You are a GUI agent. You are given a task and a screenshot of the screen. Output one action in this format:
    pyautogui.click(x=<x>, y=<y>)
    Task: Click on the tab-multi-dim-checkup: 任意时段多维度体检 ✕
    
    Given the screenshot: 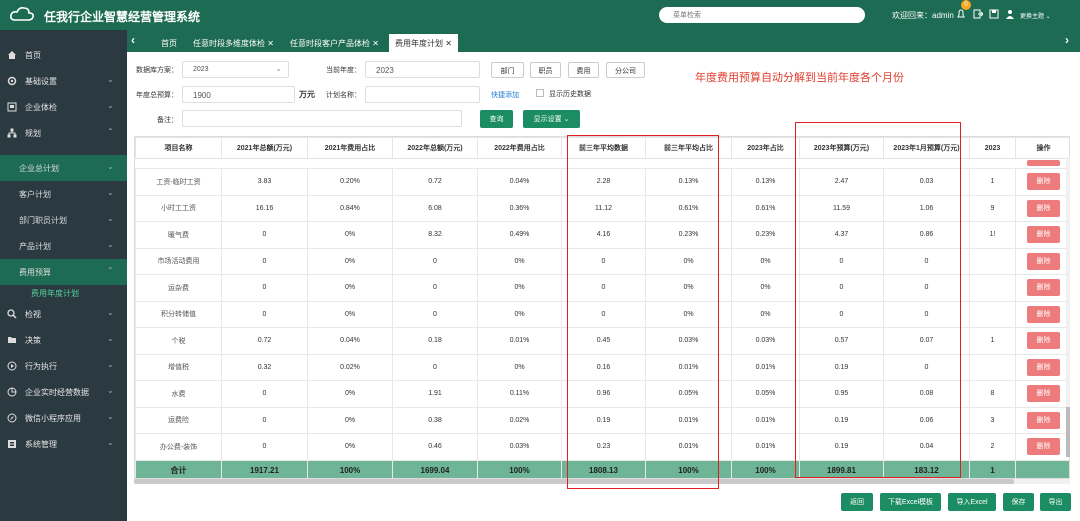 What is the action you would take?
    pyautogui.click(x=233, y=43)
    